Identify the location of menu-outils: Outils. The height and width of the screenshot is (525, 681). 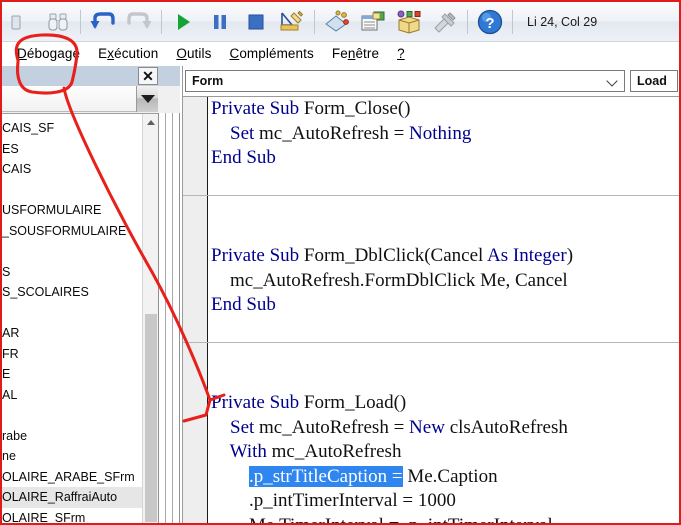
(193, 53).